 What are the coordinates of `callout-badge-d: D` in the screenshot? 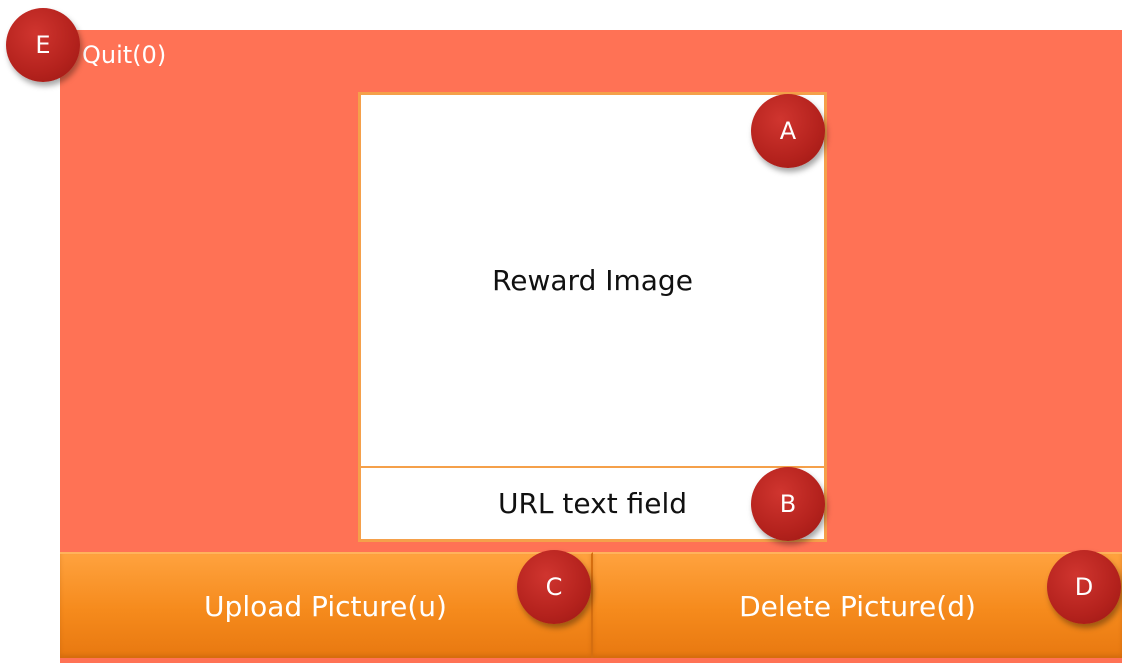 It's located at (1084, 587).